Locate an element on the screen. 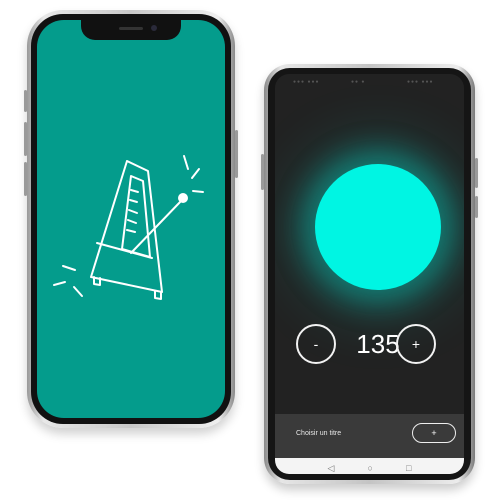 The width and height of the screenshot is (500, 500). increase-label: + is located at coordinates (416, 344).